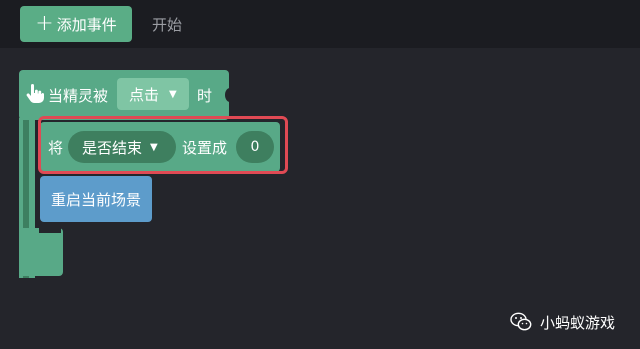 The height and width of the screenshot is (349, 640). What do you see at coordinates (578, 322) in the screenshot?
I see `watermark-text: 小蚂蚁游戏` at bounding box center [578, 322].